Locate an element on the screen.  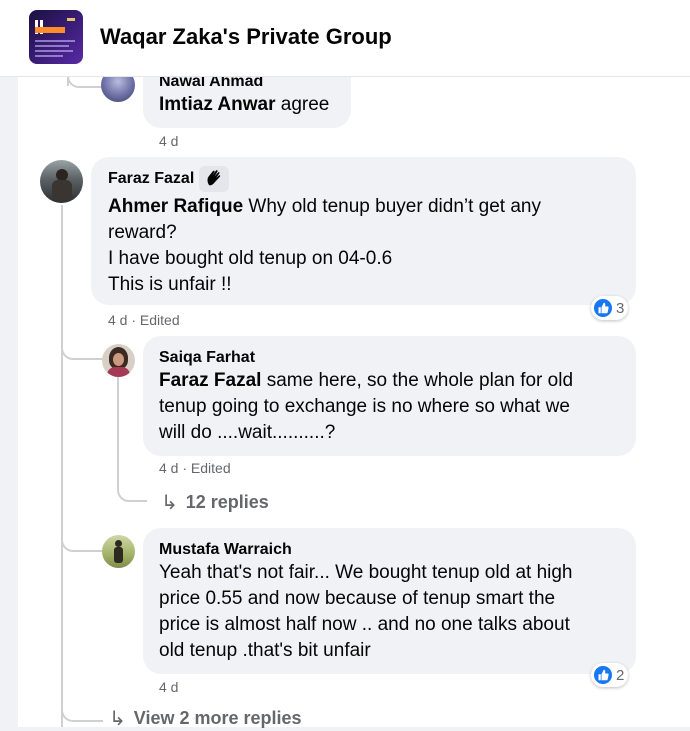
comment-author: Faraz Fazal is located at coordinates (151, 179).